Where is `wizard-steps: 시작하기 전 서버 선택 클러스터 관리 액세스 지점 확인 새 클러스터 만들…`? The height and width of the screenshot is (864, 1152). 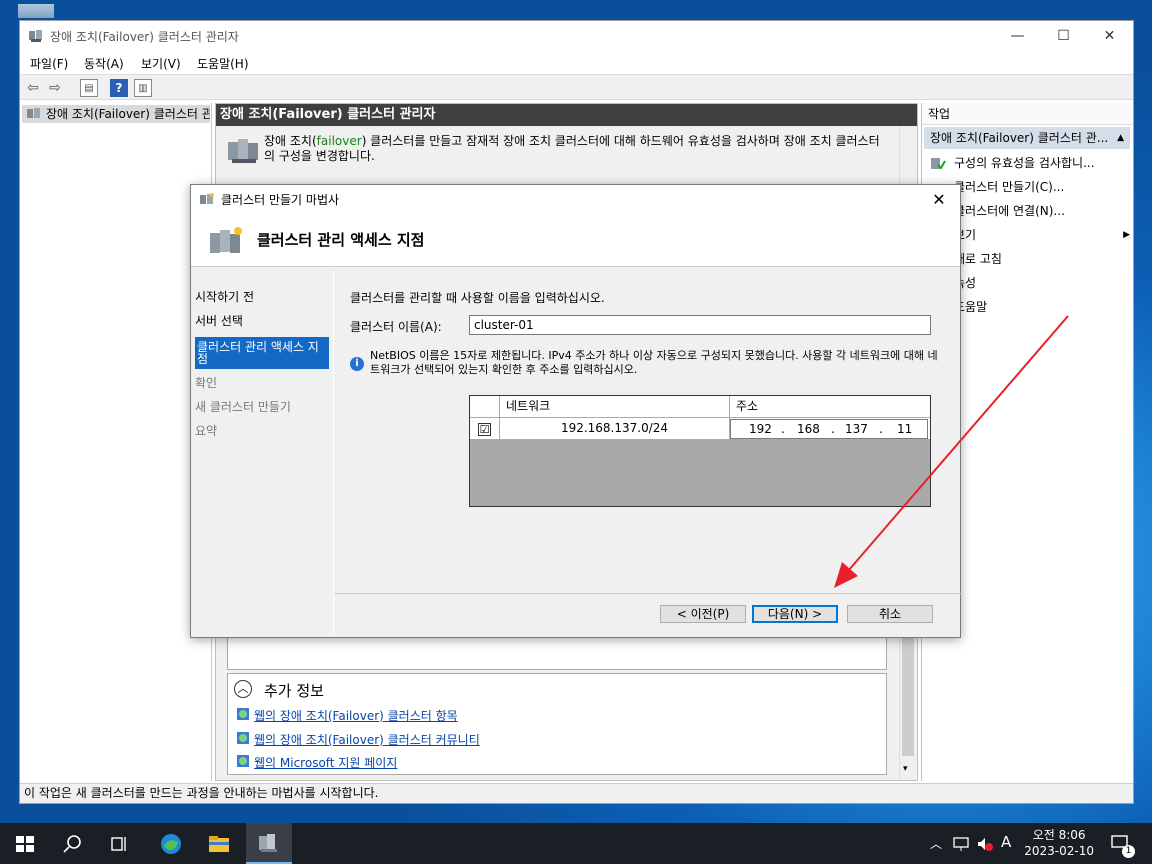 wizard-steps: 시작하기 전 서버 선택 클러스터 관리 액세스 지점 확인 새 클러스터 만들… is located at coordinates (261, 454).